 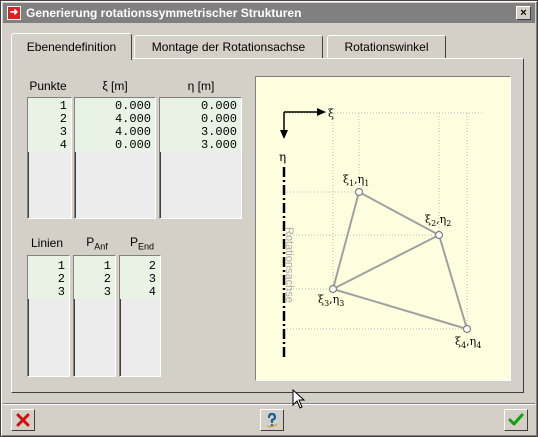 I want to click on point-label-2: ξ2,η2, so click(x=438, y=220).